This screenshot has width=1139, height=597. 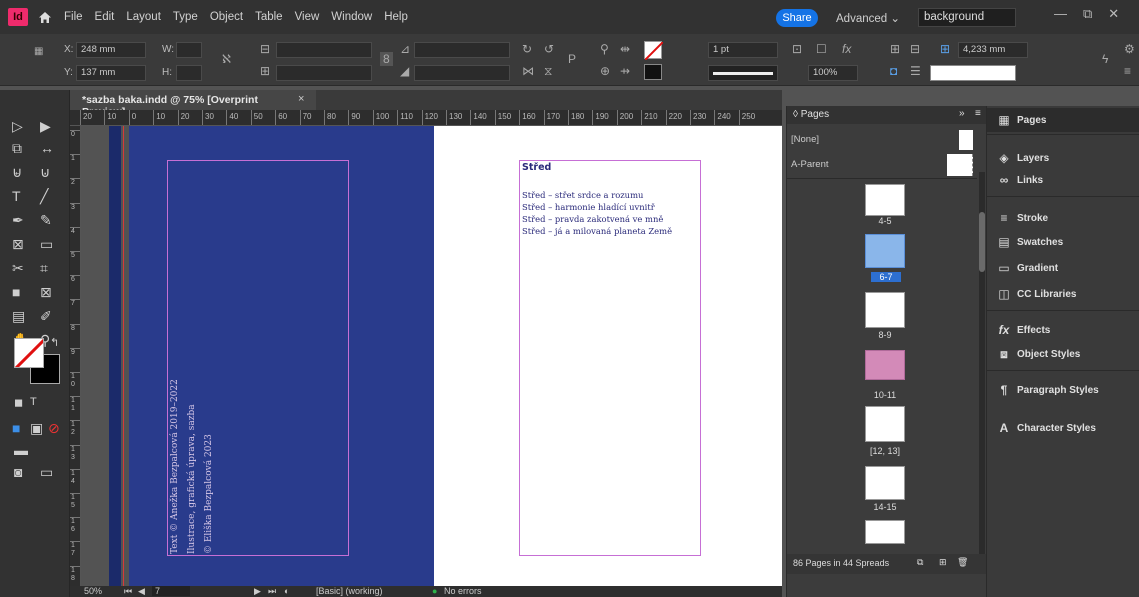 What do you see at coordinates (324, 50) in the screenshot?
I see `scale-x-field` at bounding box center [324, 50].